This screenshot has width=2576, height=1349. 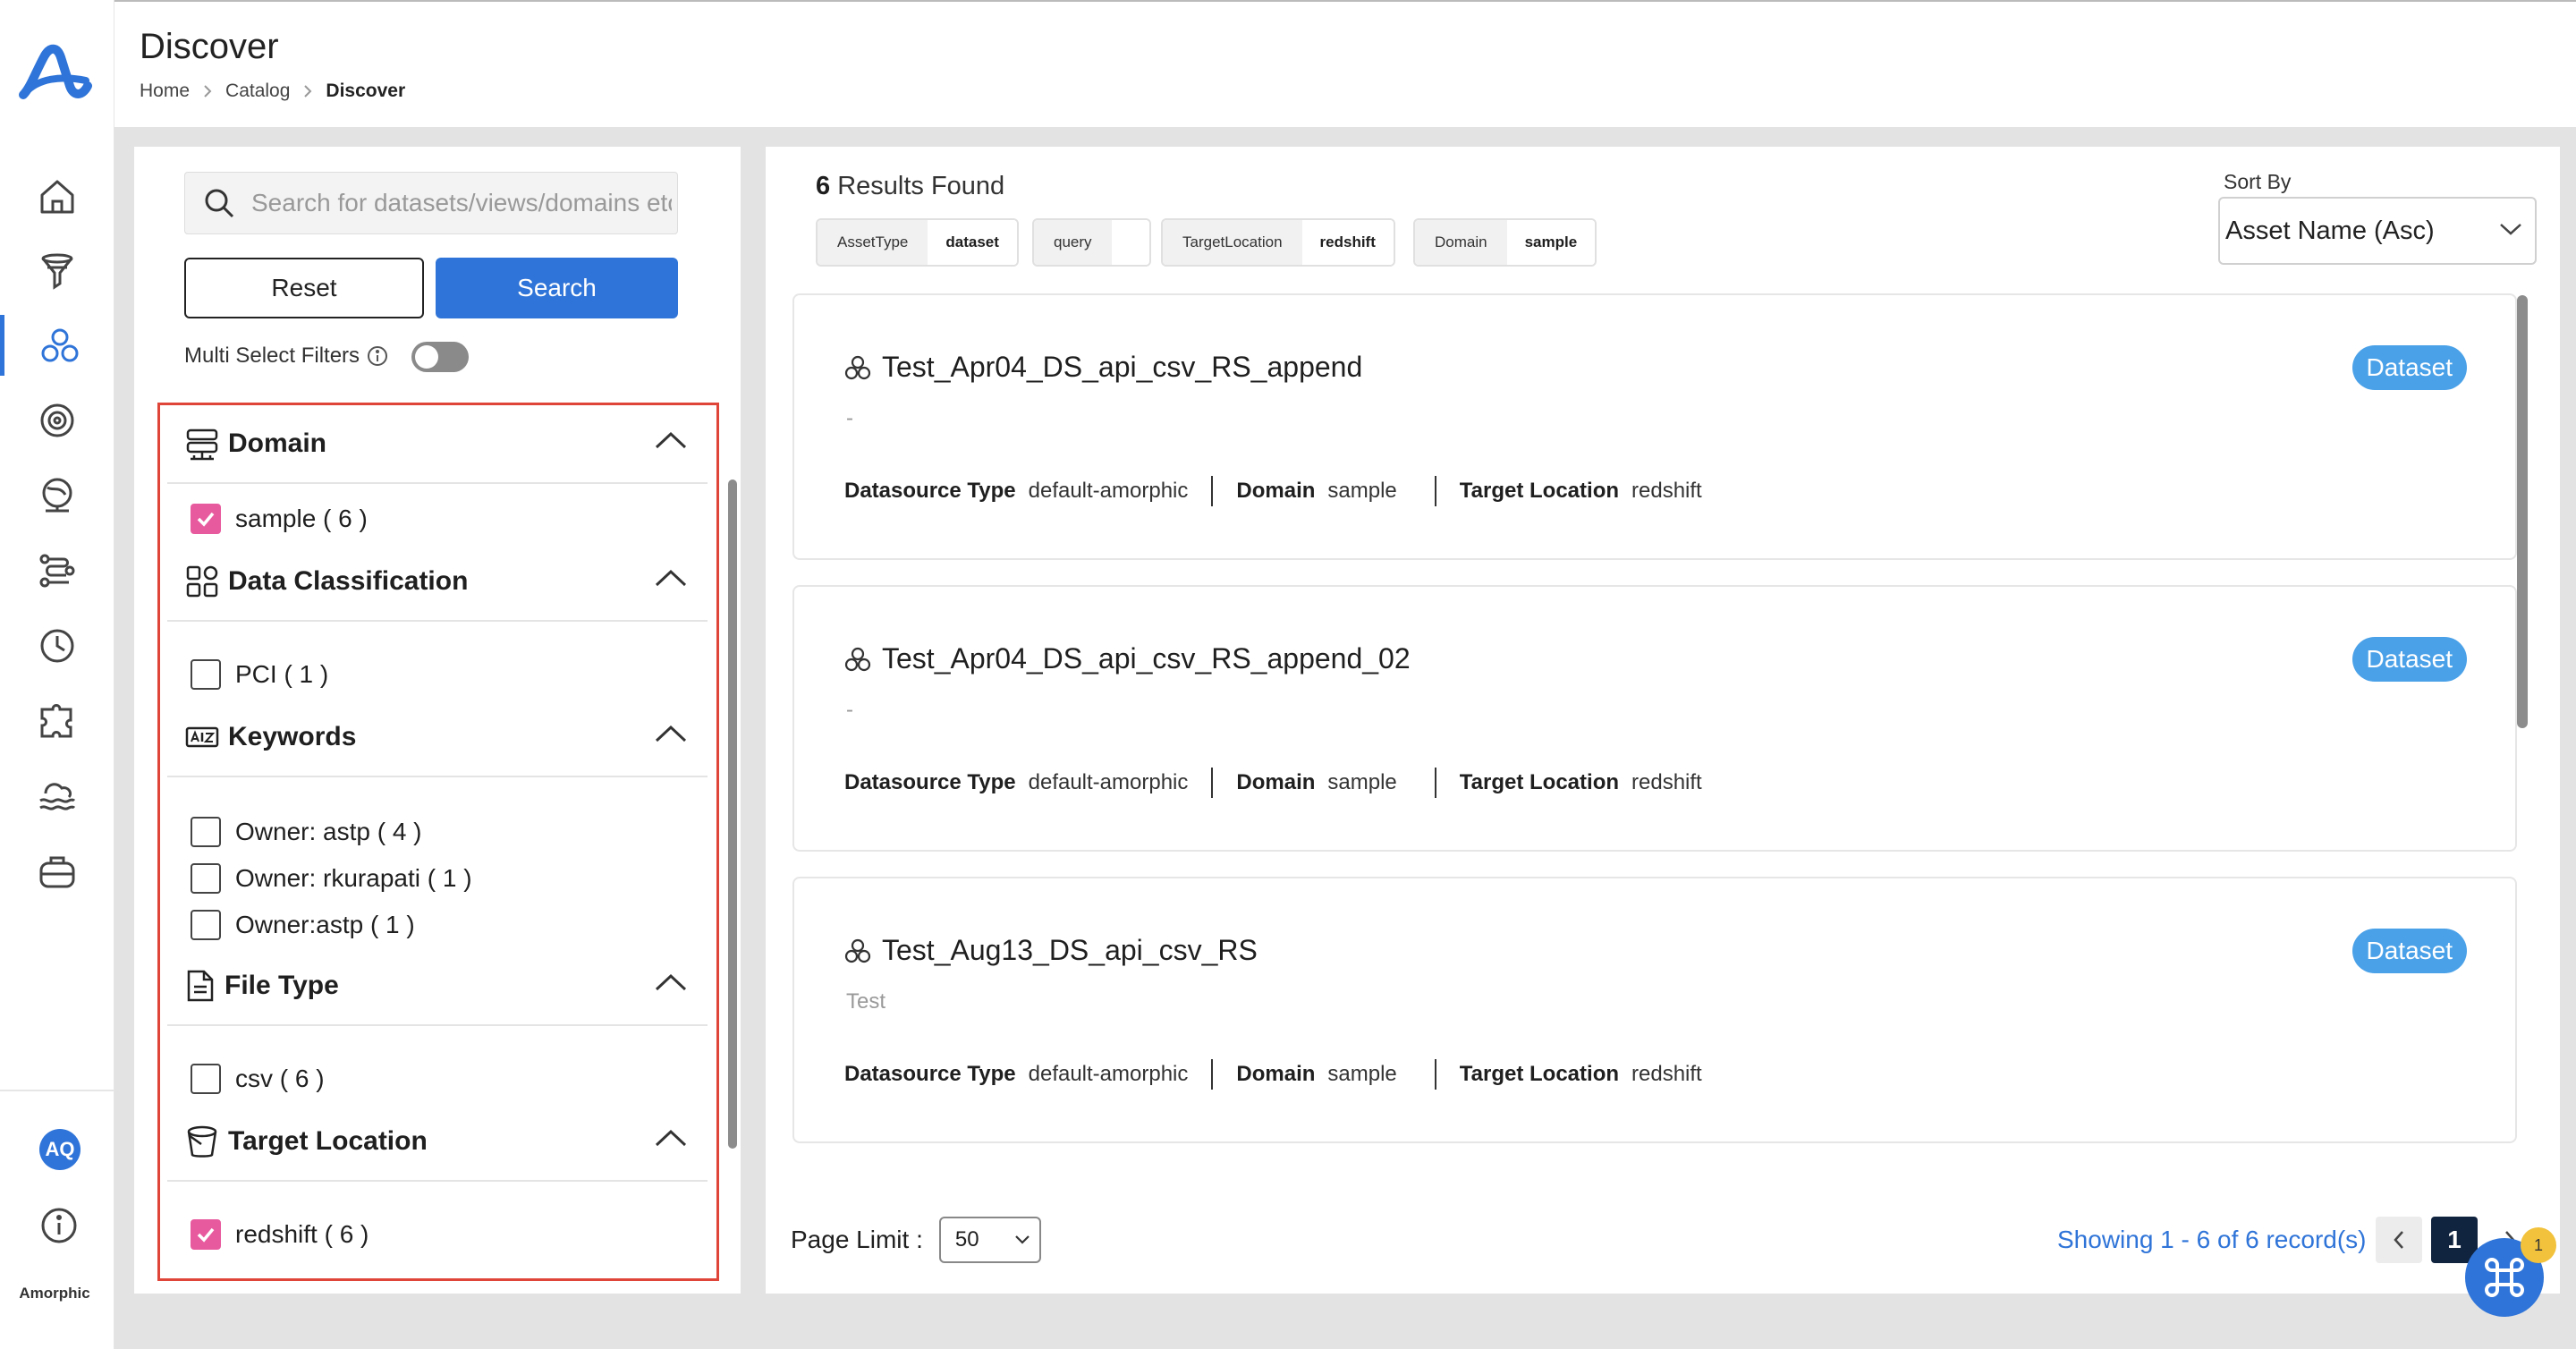 I want to click on filter-chip-assettype: AssetType dataset, so click(x=917, y=242).